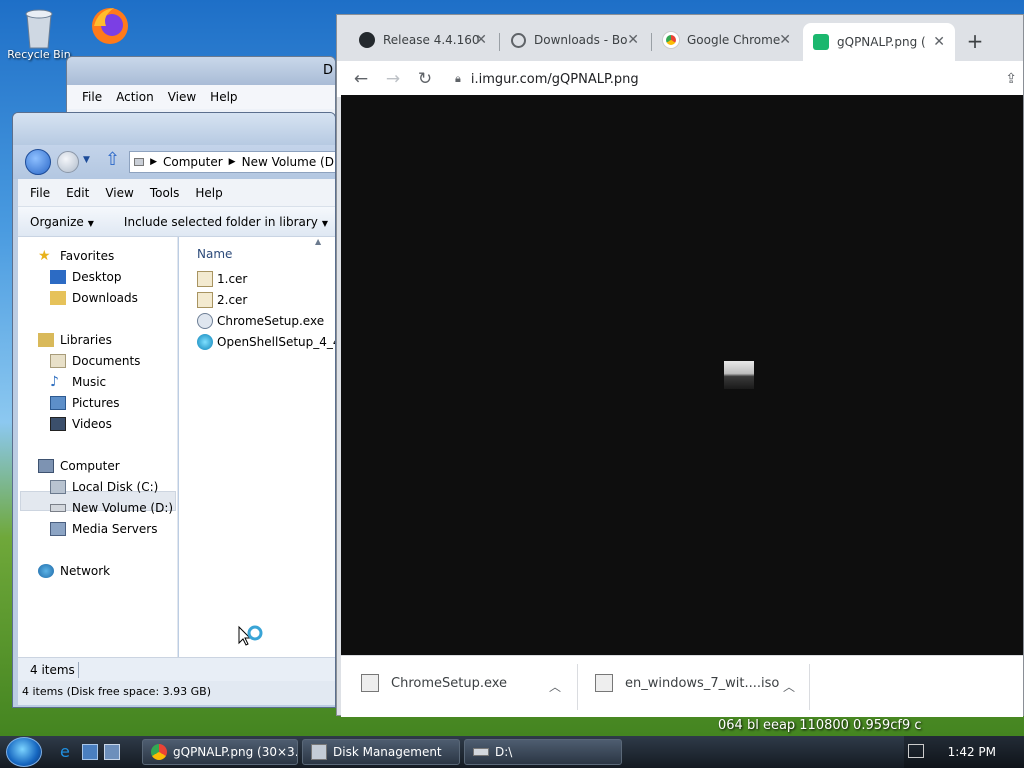 This screenshot has height=768, width=1024. Describe the element at coordinates (916, 751) in the screenshot. I see `network-tray-icon` at that location.